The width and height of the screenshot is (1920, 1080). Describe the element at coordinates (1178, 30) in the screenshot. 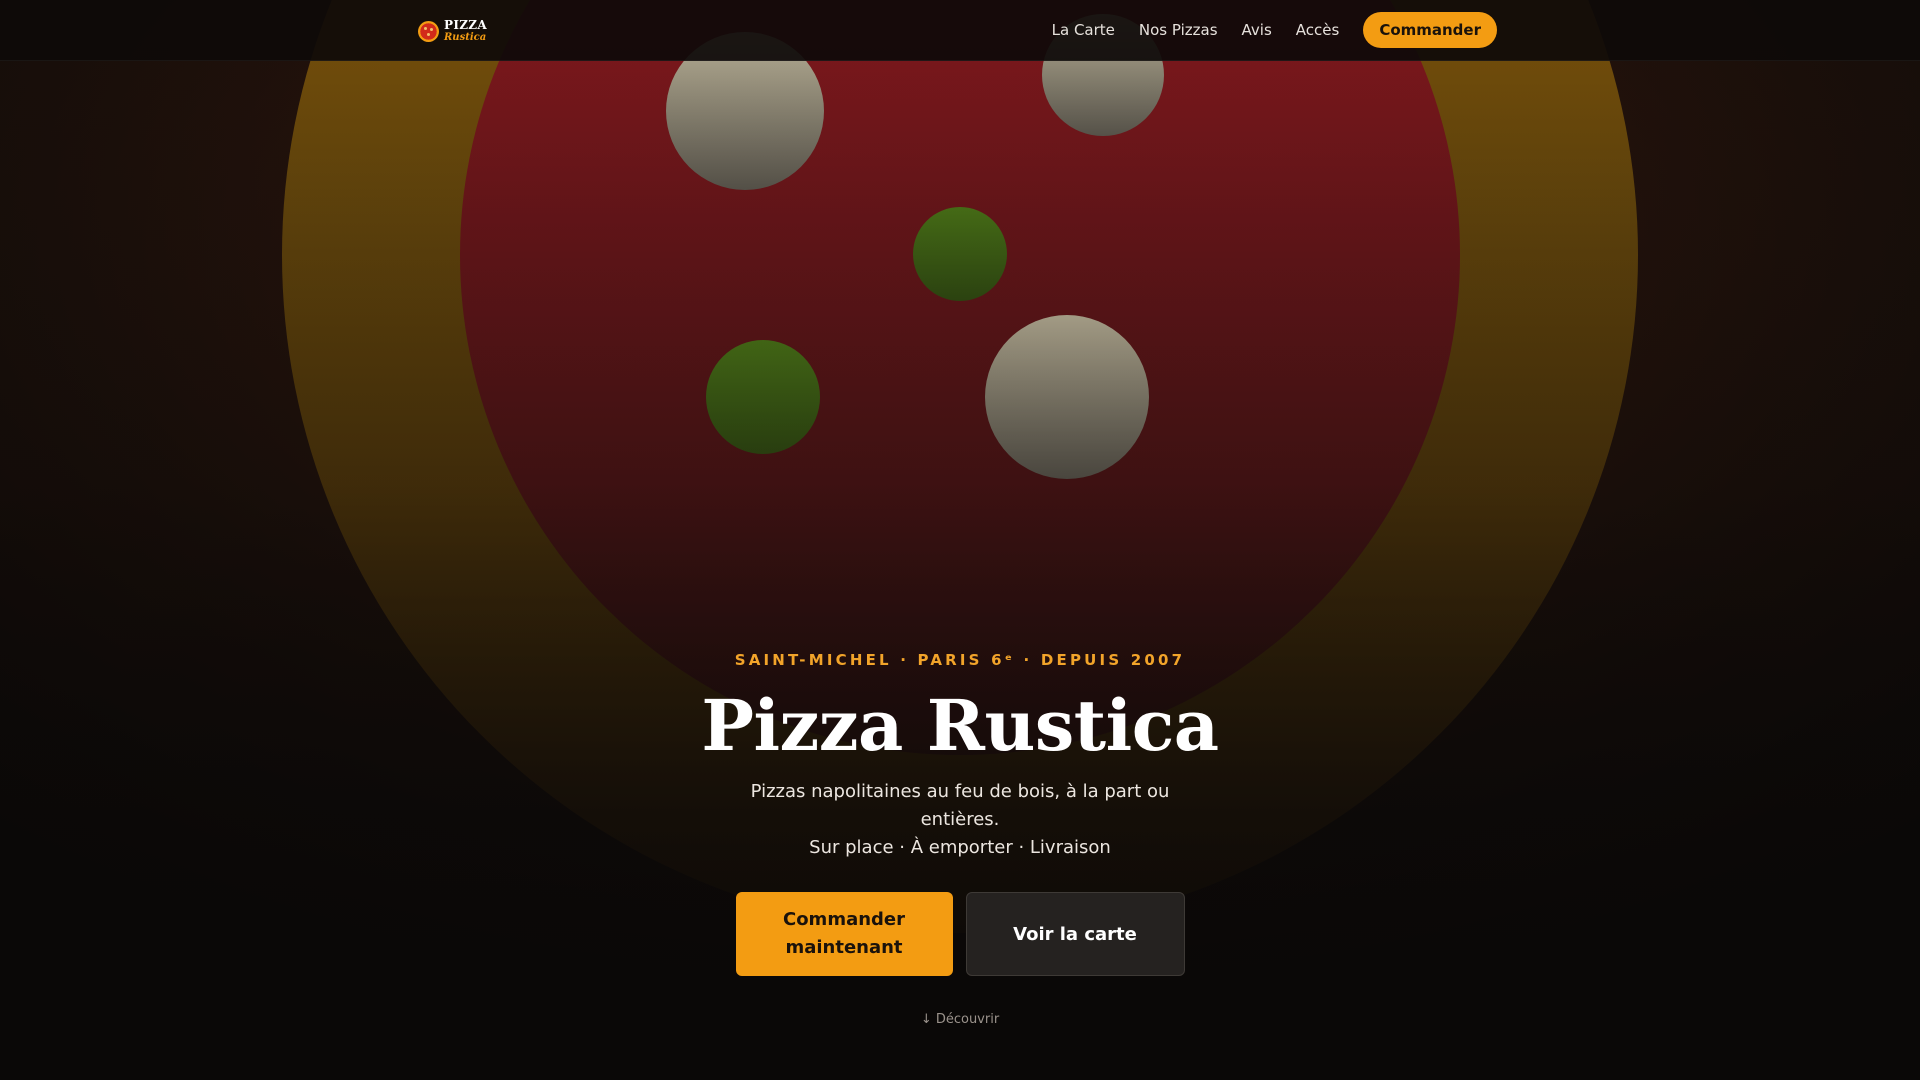

I see `nav-link-nos-pizzas: Nos Pizzas` at that location.